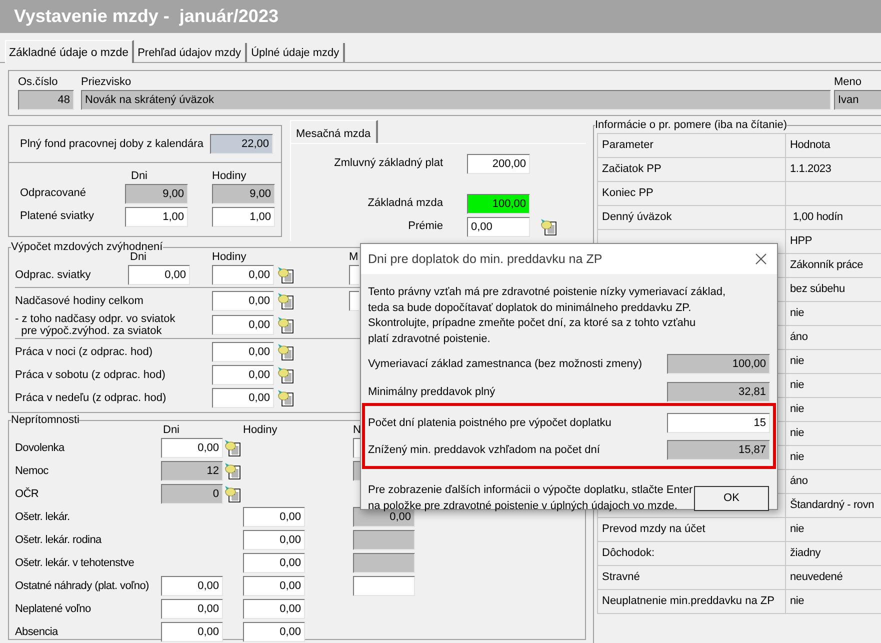 The width and height of the screenshot is (881, 643). Describe the element at coordinates (432, 392) in the screenshot. I see `field-label: Minimálny preddavok plný` at that location.